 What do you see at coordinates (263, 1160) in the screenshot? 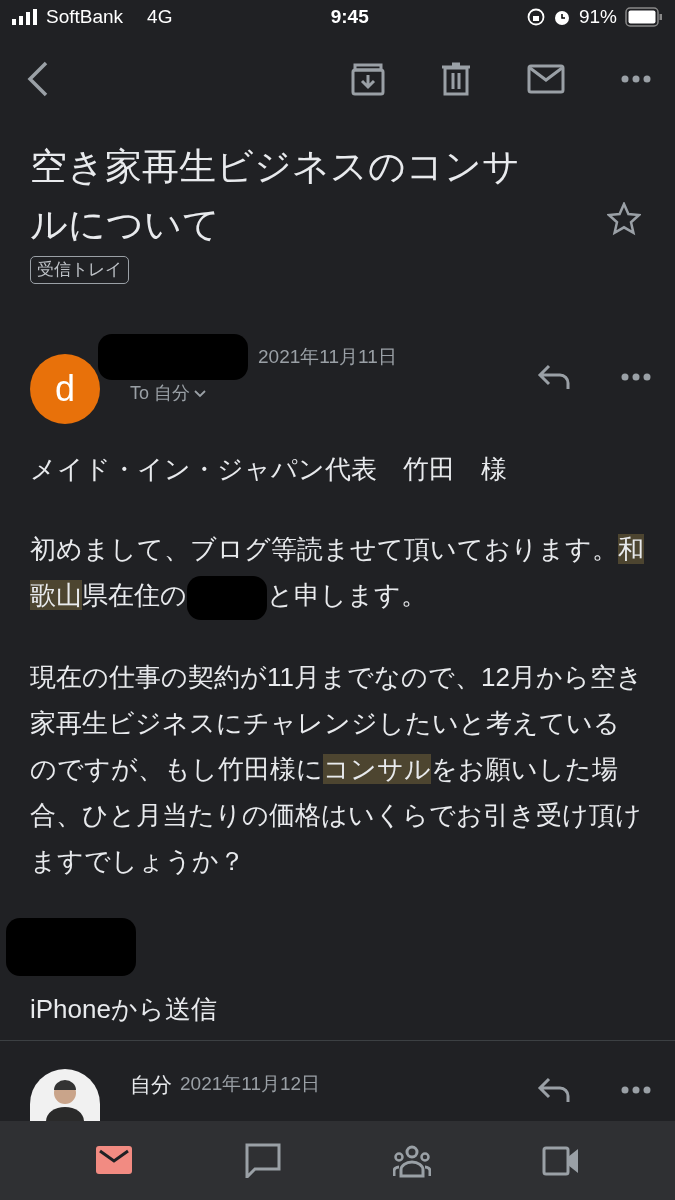
I see `chat-tab` at bounding box center [263, 1160].